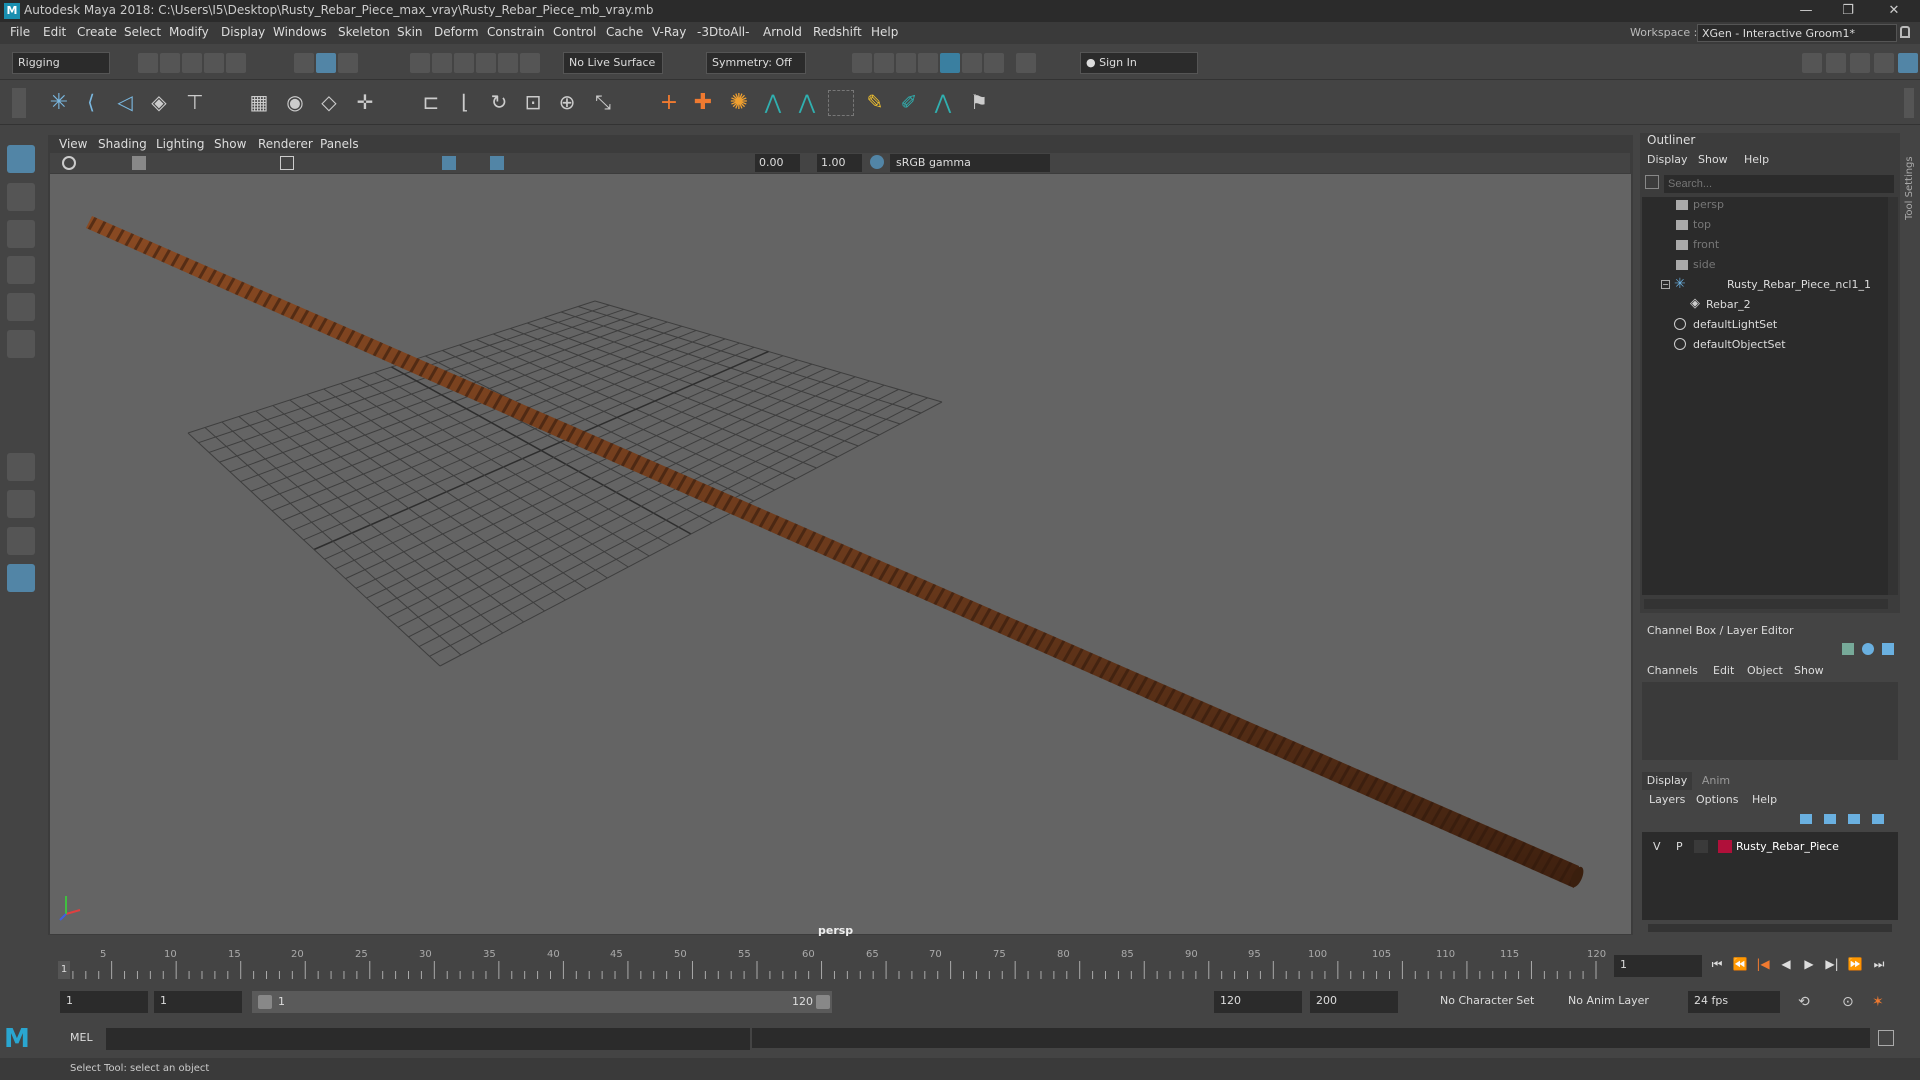  I want to click on locator-icon: +, so click(669, 103).